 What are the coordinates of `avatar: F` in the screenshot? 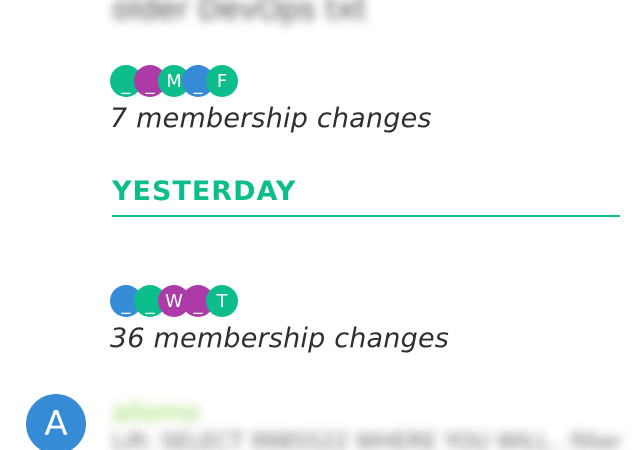 It's located at (222, 81).